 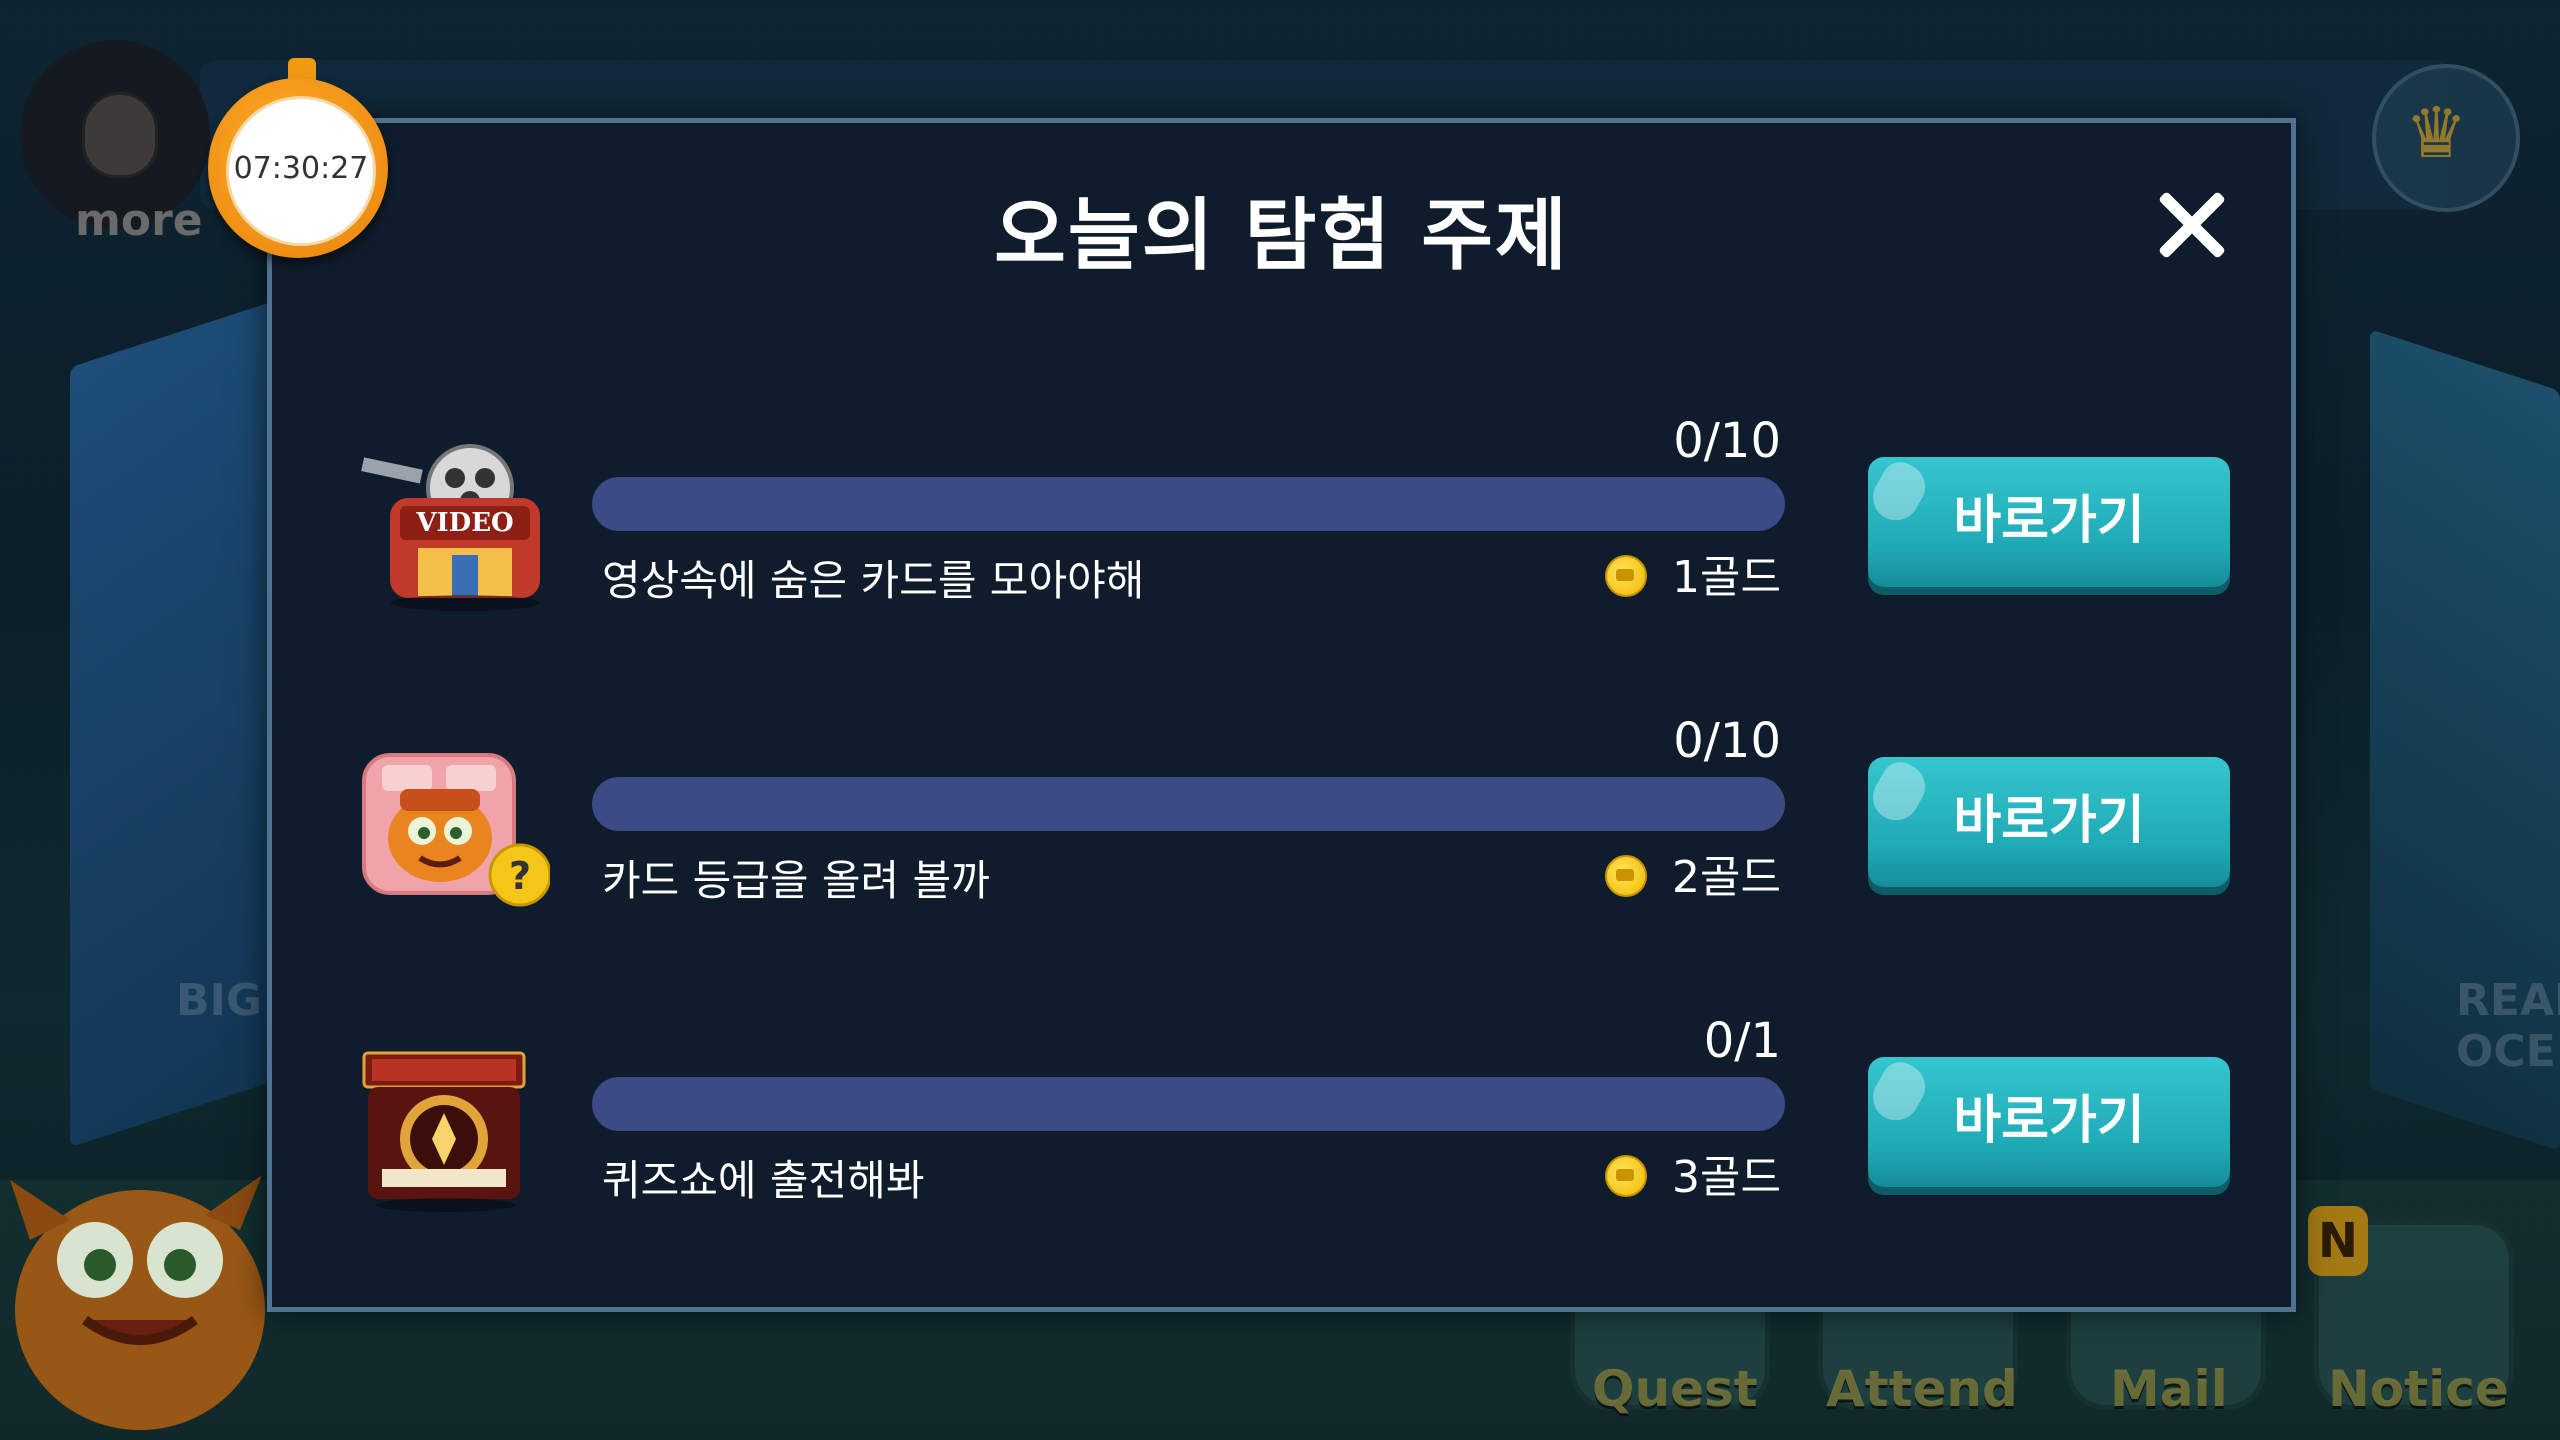 I want to click on video-theater-icon: VIDEO, so click(x=450, y=527).